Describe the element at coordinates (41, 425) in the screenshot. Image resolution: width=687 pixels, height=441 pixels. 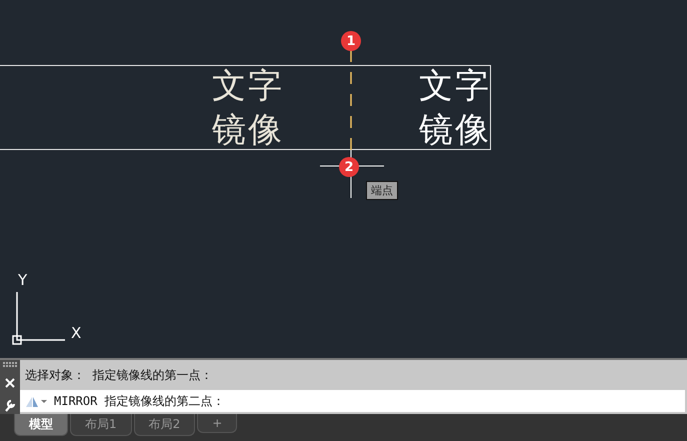
I see `layout-tab: 模型` at that location.